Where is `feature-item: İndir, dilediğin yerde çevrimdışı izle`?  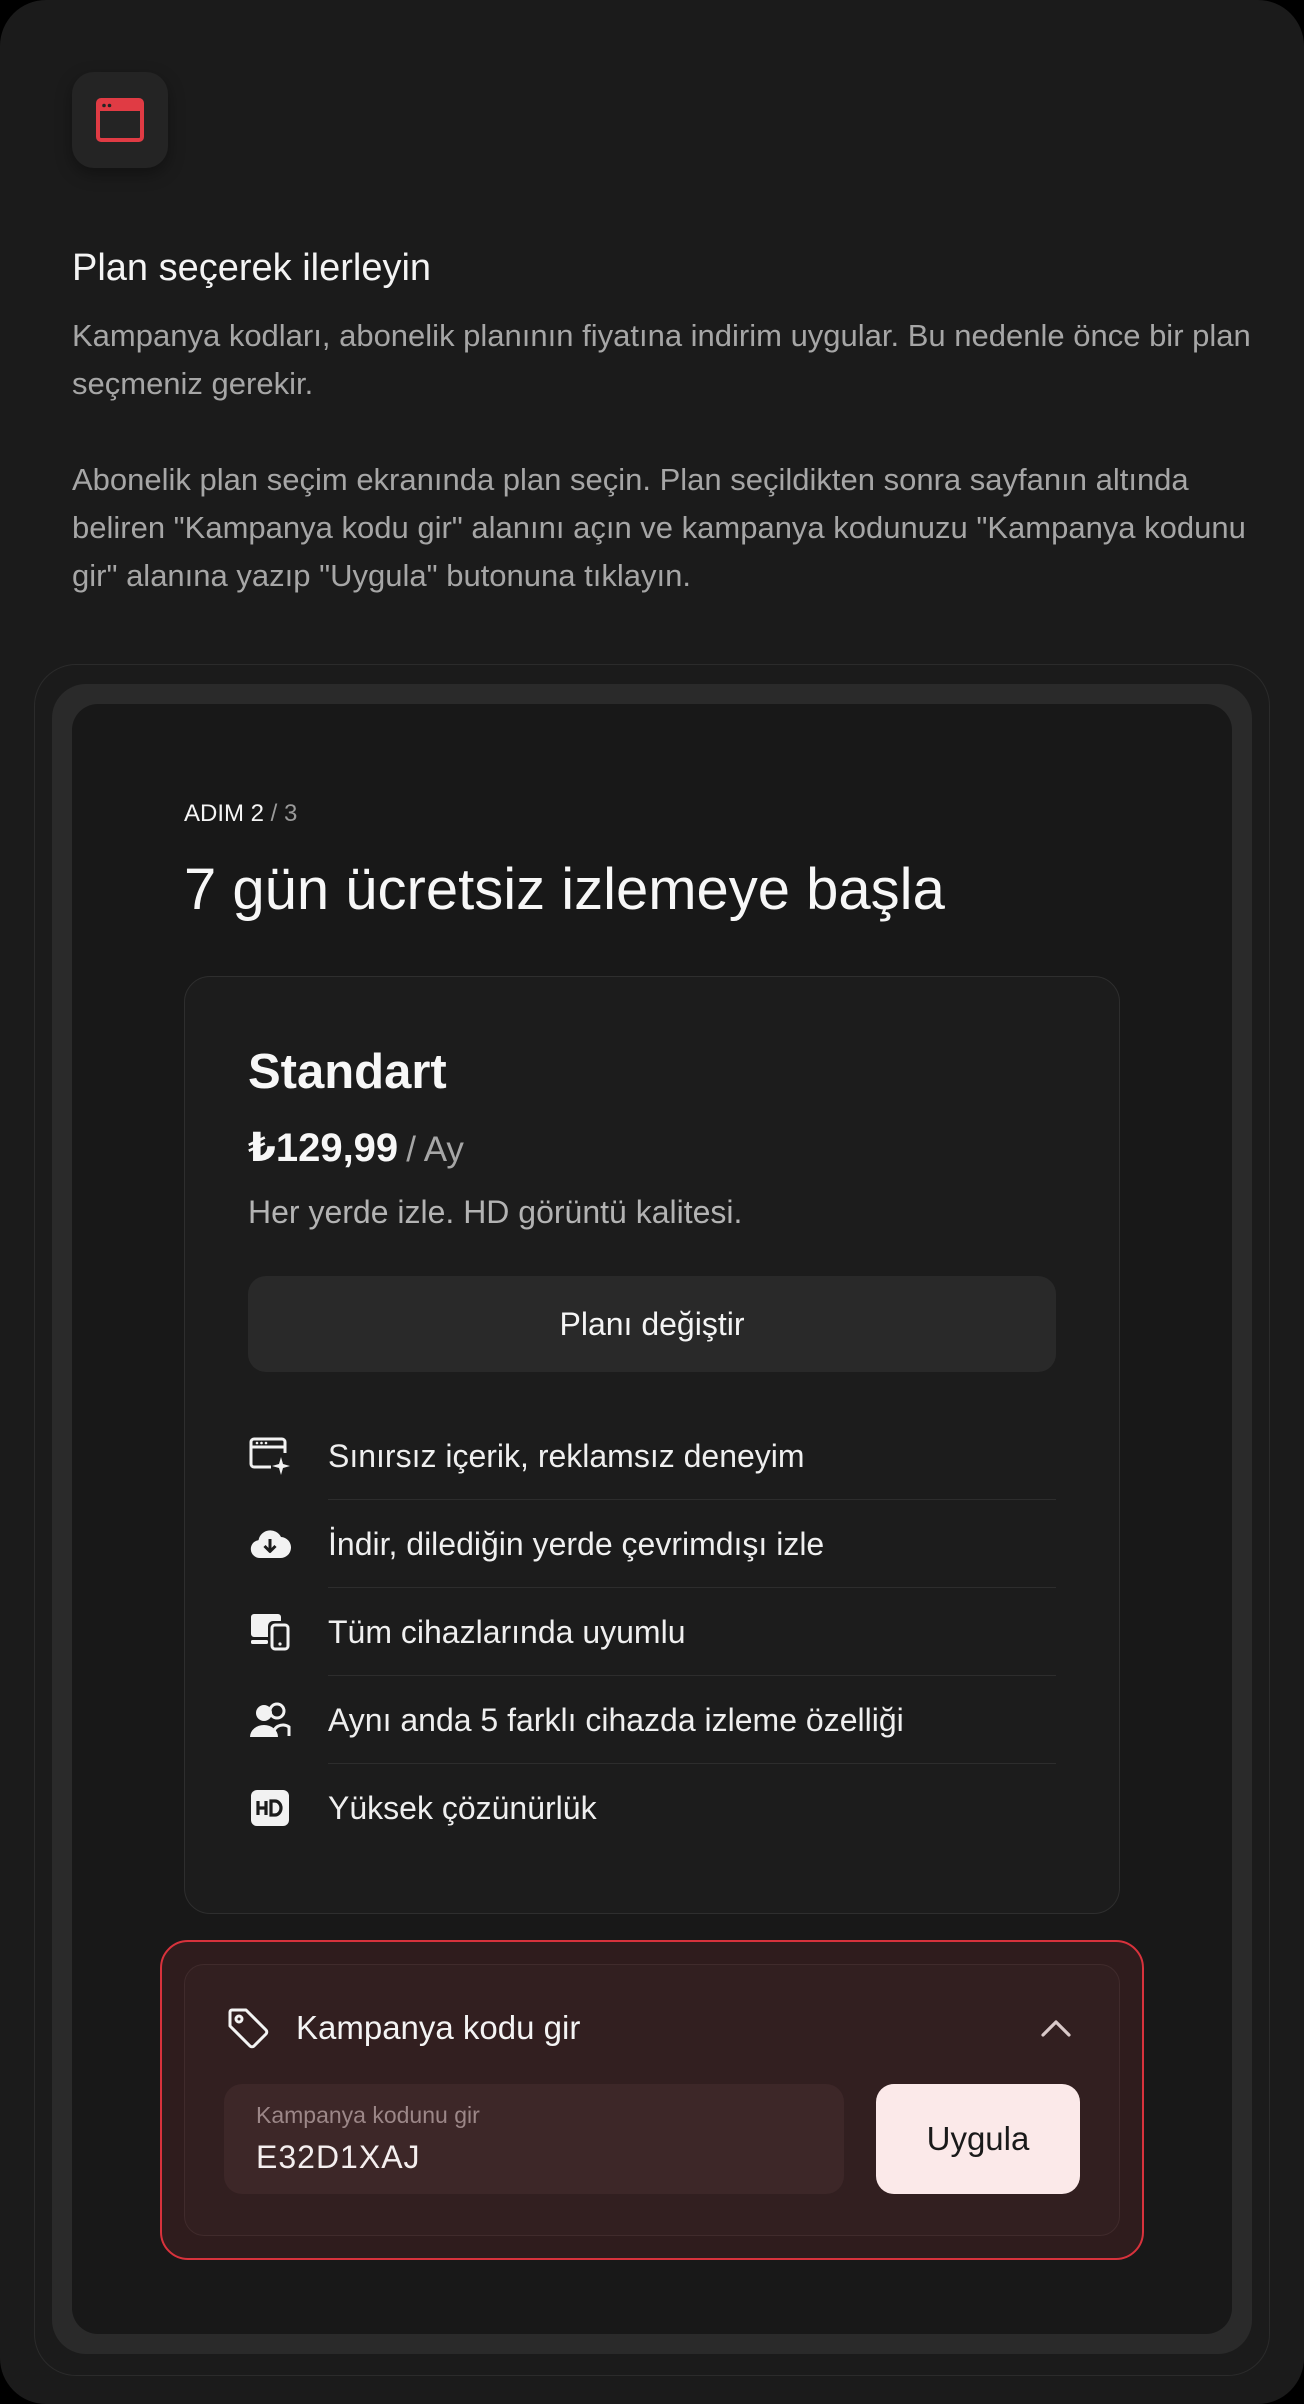
feature-item: İndir, dilediğin yerde çevrimdışı izle is located at coordinates (652, 1544).